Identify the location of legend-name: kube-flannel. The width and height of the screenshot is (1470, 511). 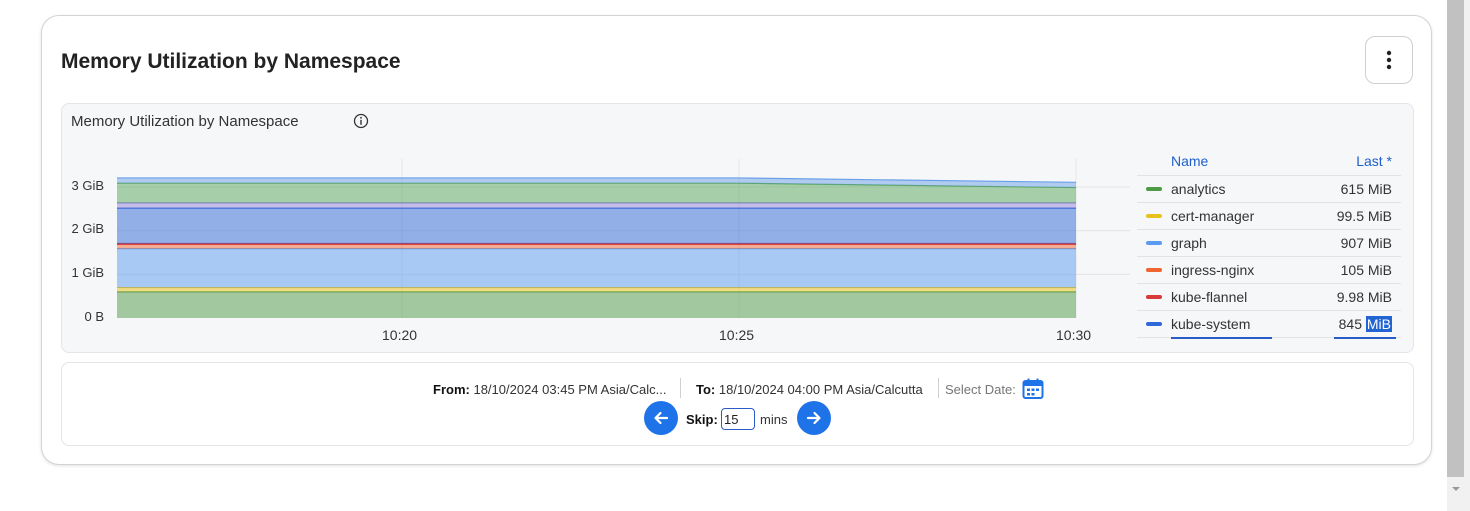
(1209, 297).